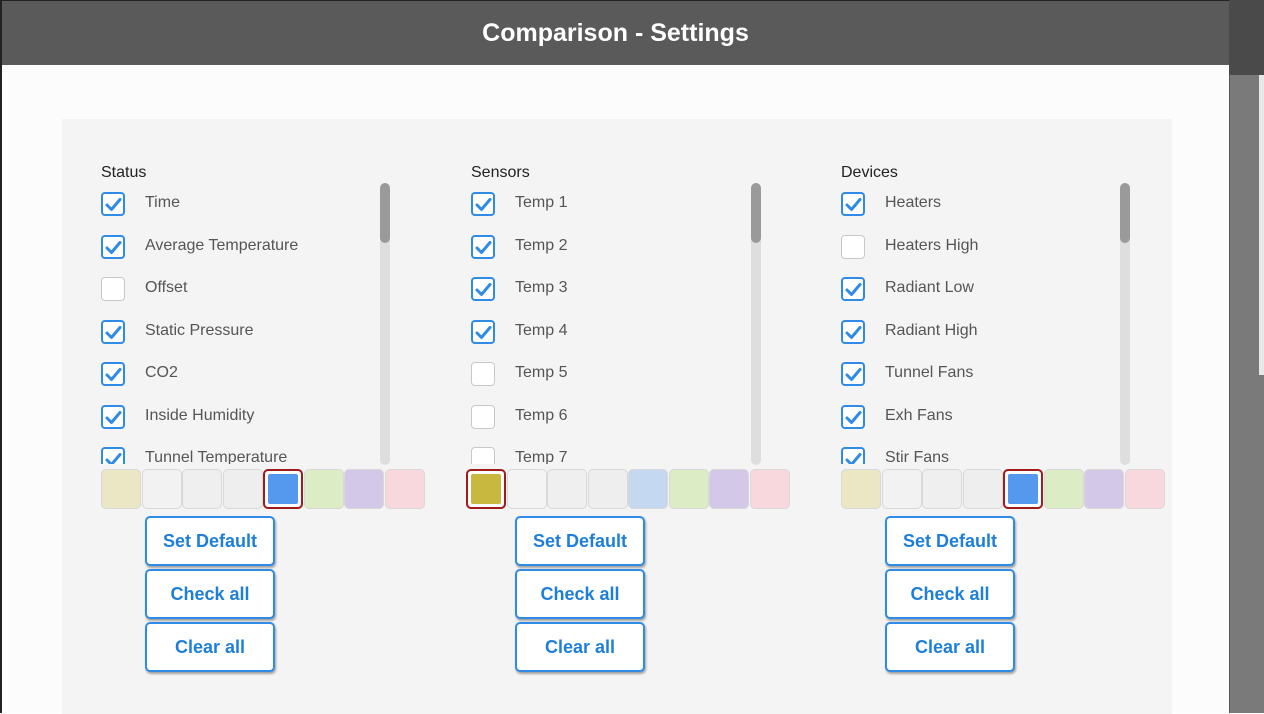  I want to click on checkbox-item: Average Temperature, so click(246, 247).